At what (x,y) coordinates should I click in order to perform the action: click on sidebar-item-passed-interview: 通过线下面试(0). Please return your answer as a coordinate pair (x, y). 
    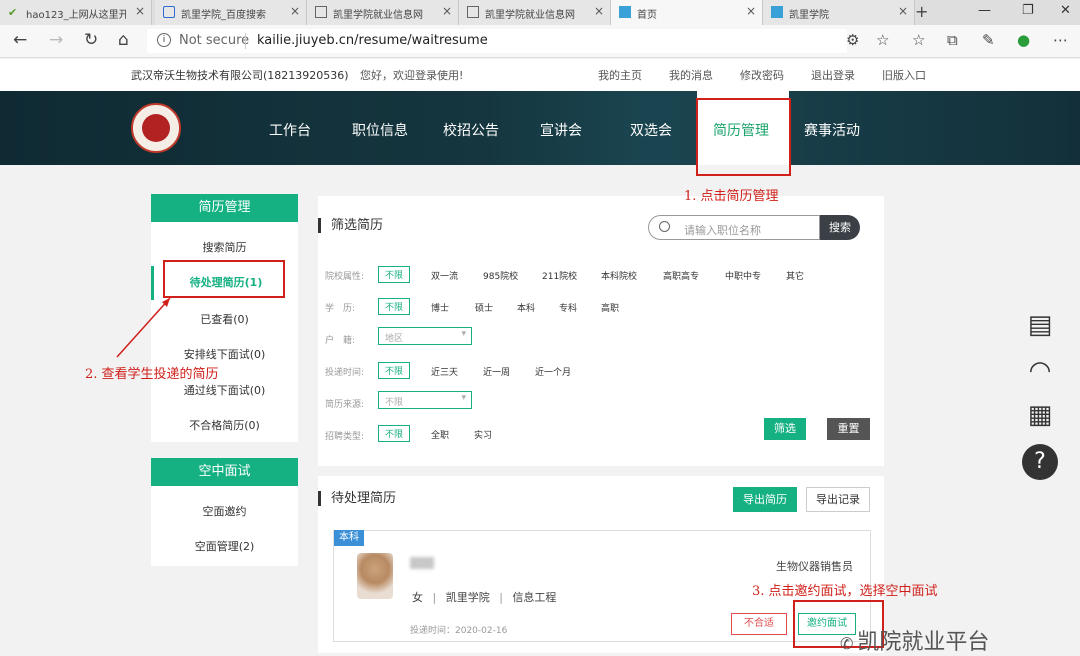
    Looking at the image, I should click on (224, 390).